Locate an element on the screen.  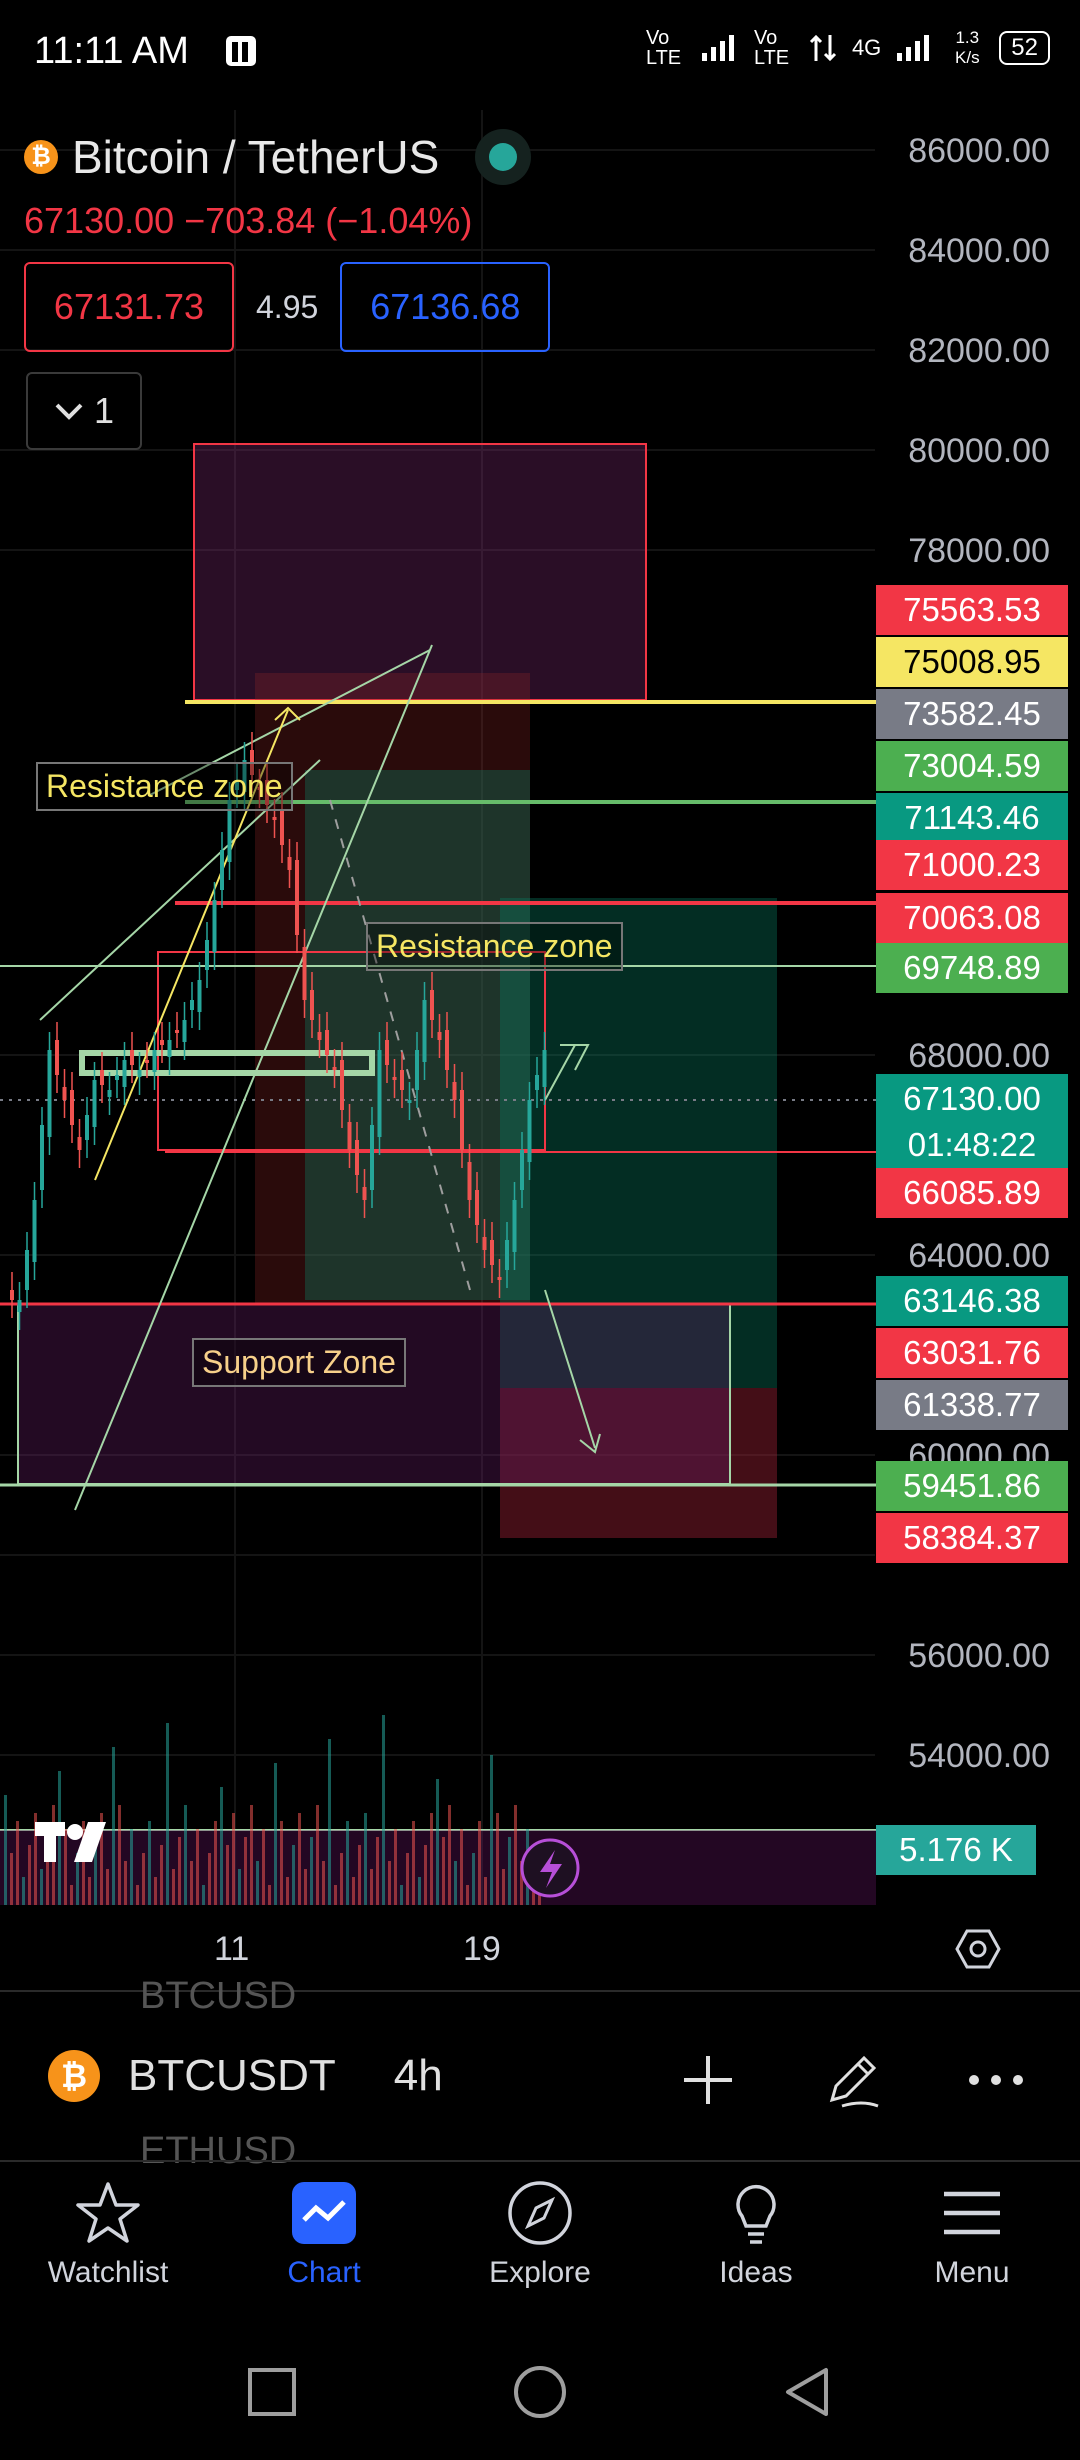
price-tag-73582: 73582.45 is located at coordinates (972, 714).